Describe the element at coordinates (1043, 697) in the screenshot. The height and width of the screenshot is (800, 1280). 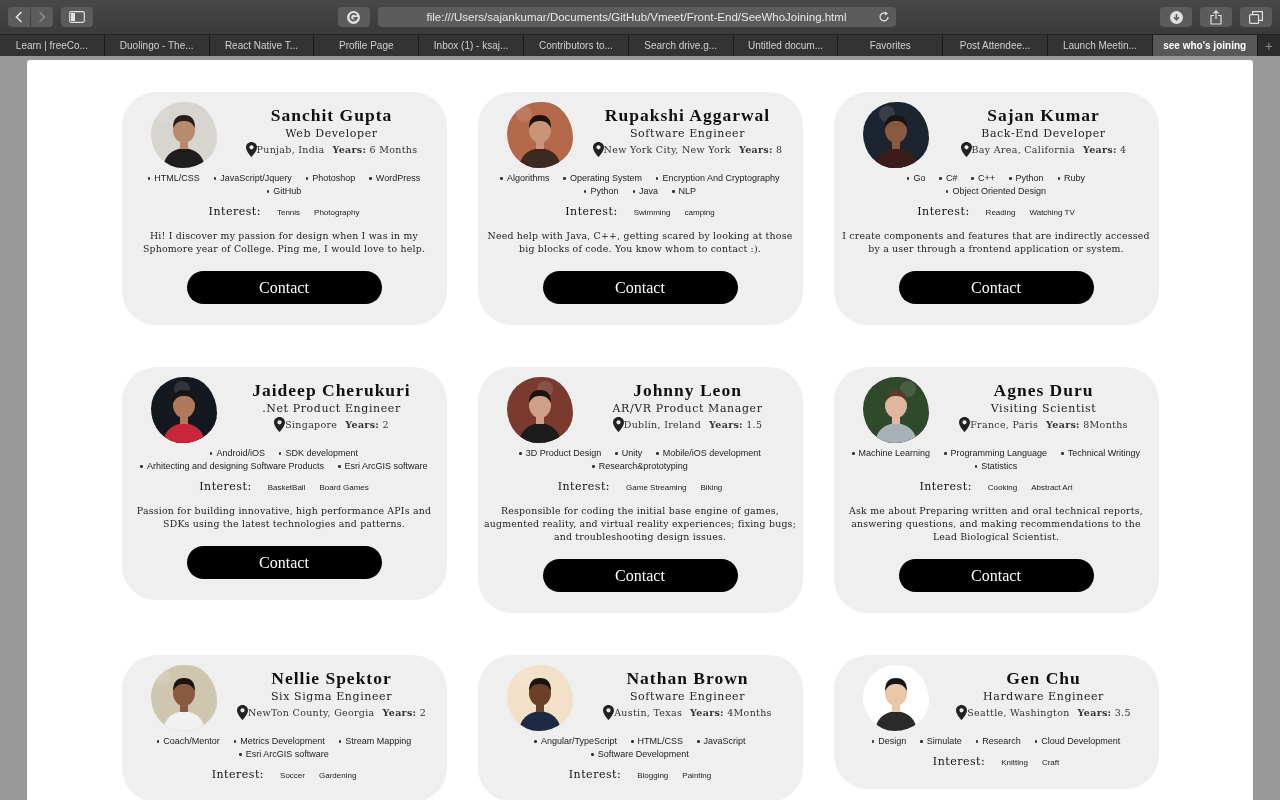
I see `job-title: Hardware Engineer` at that location.